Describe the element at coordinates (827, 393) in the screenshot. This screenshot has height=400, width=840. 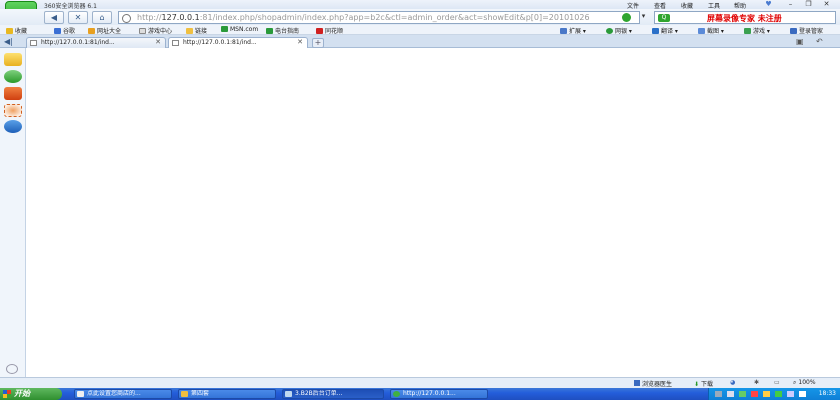
I see `clock: 18:33` at that location.